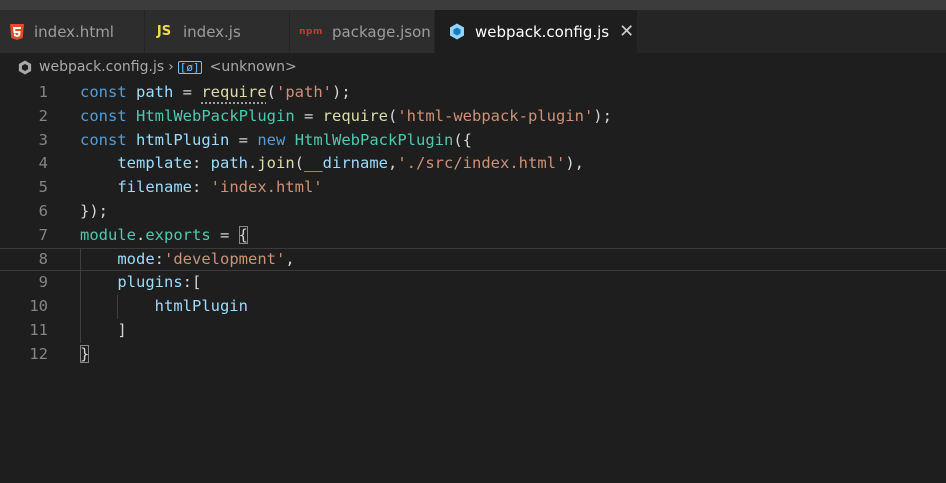 Image resolution: width=946 pixels, height=483 pixels. I want to click on code-line: 1 const path = require('path');, so click(473, 93).